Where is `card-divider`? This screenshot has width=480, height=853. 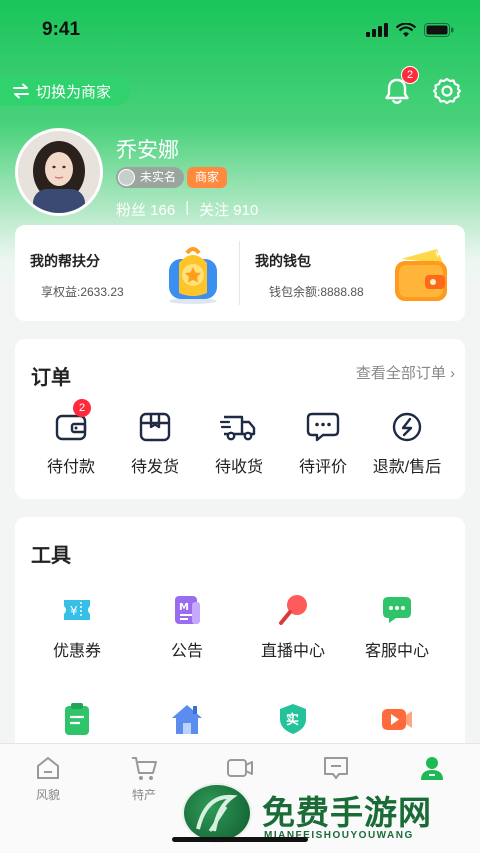
card-divider is located at coordinates (239, 273).